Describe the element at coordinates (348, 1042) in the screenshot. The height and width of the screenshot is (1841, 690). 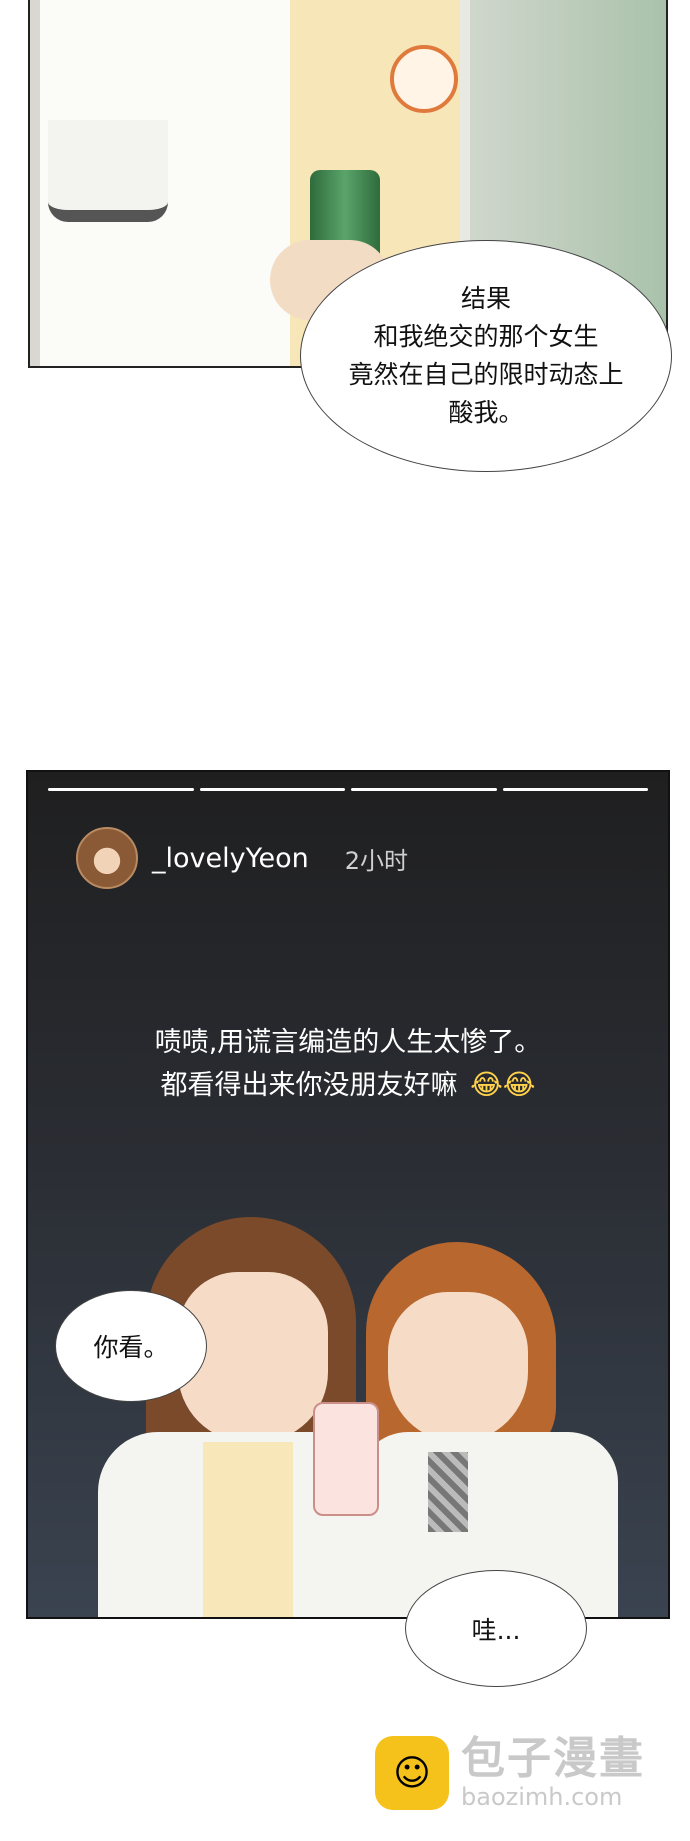
I see `caption-line-1: 啧啧,用谎言编造的人生太惨了。` at that location.